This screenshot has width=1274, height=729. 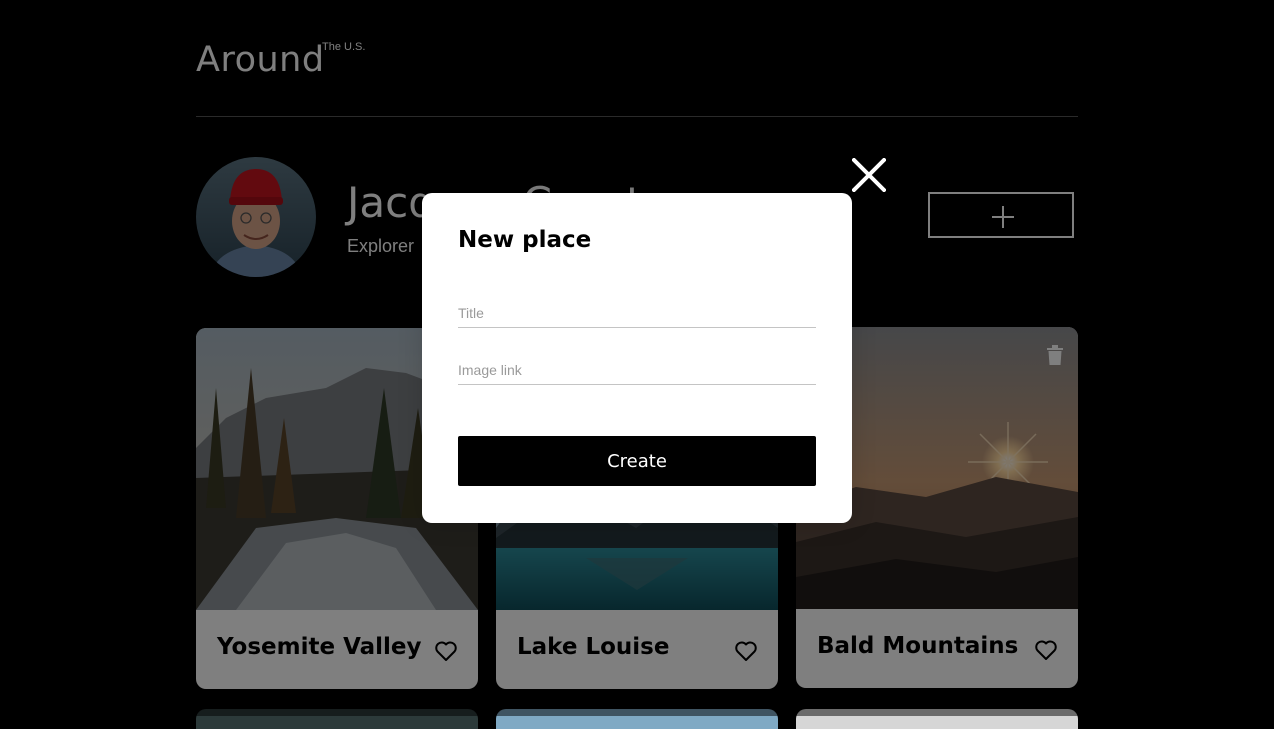 What do you see at coordinates (637, 461) in the screenshot?
I see `create-button: Create` at bounding box center [637, 461].